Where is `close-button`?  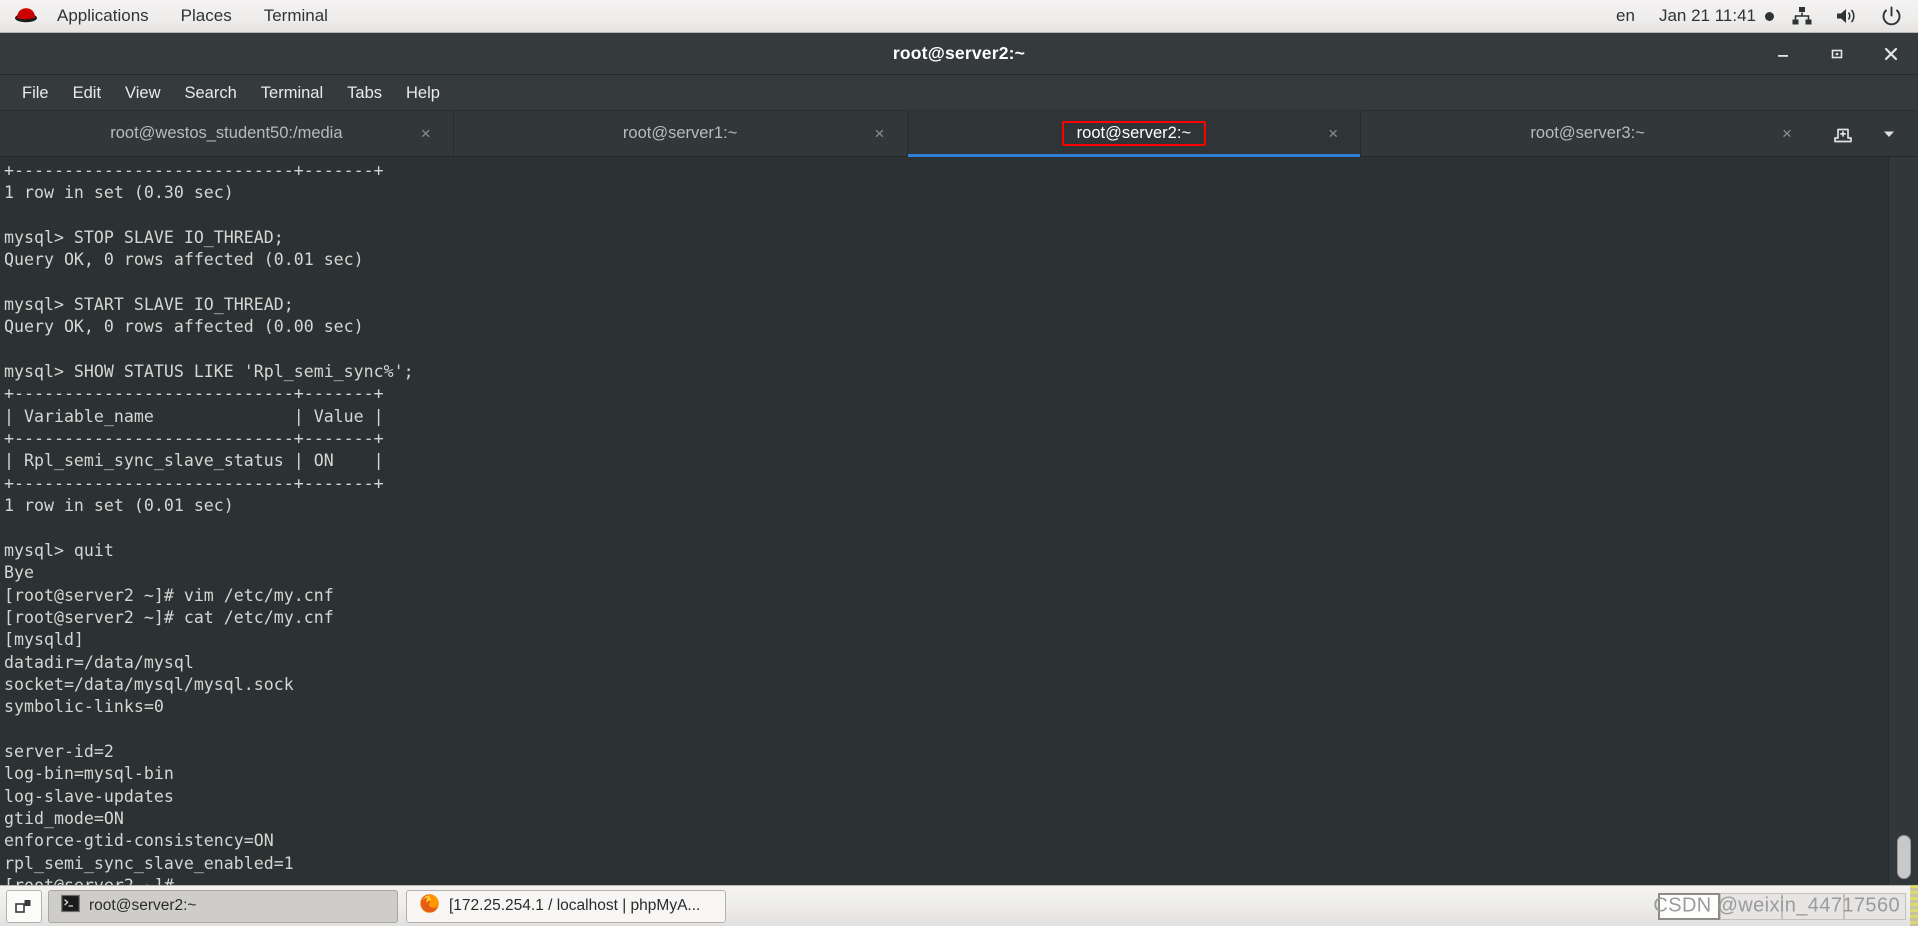
close-button is located at coordinates (1891, 54).